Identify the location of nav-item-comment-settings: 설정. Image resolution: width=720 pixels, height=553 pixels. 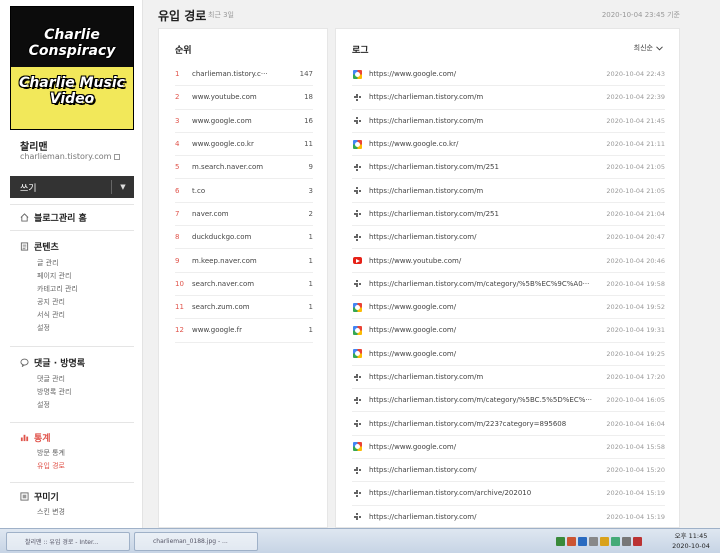
(43, 405).